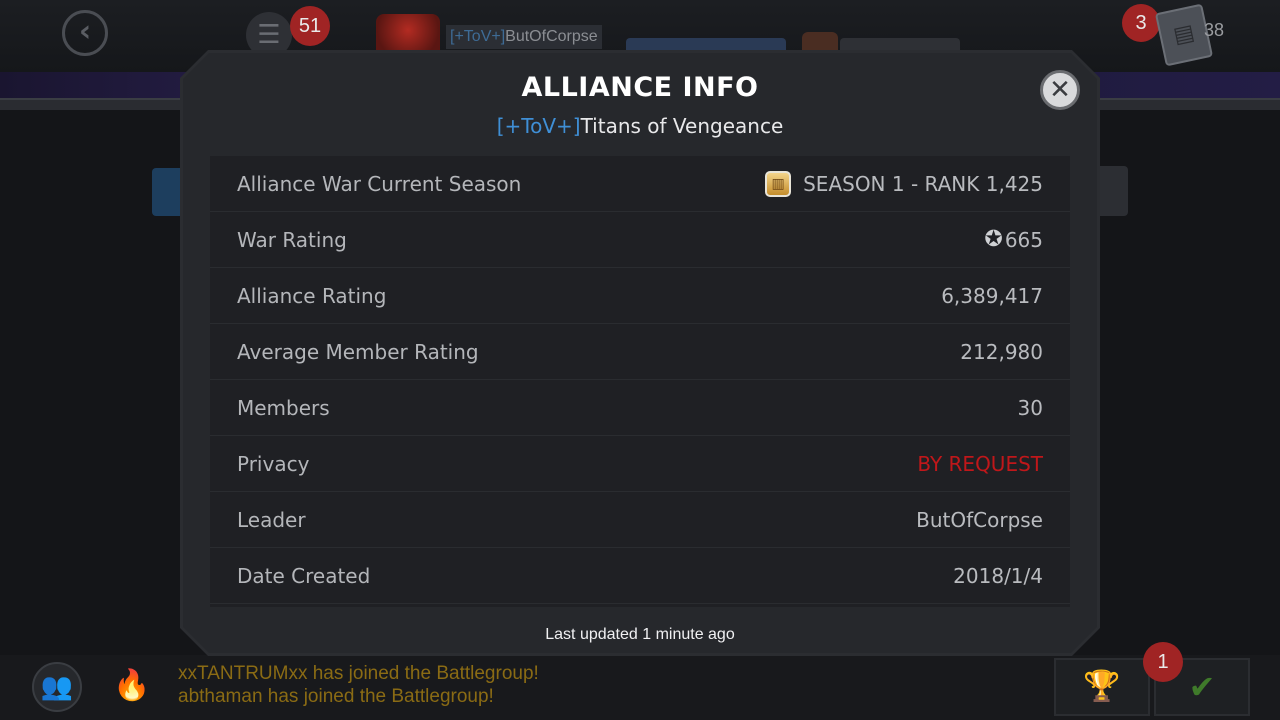 This screenshot has height=720, width=1280. I want to click on row-label: Members, so click(283, 407).